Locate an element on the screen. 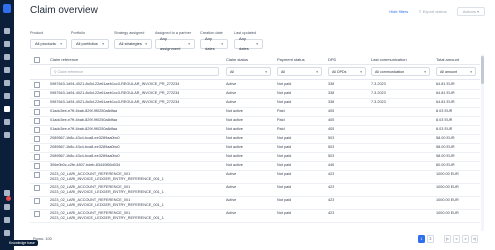 This screenshot has height=250, width=495. communication-filter-select: All communication ▾ is located at coordinates (400, 71).